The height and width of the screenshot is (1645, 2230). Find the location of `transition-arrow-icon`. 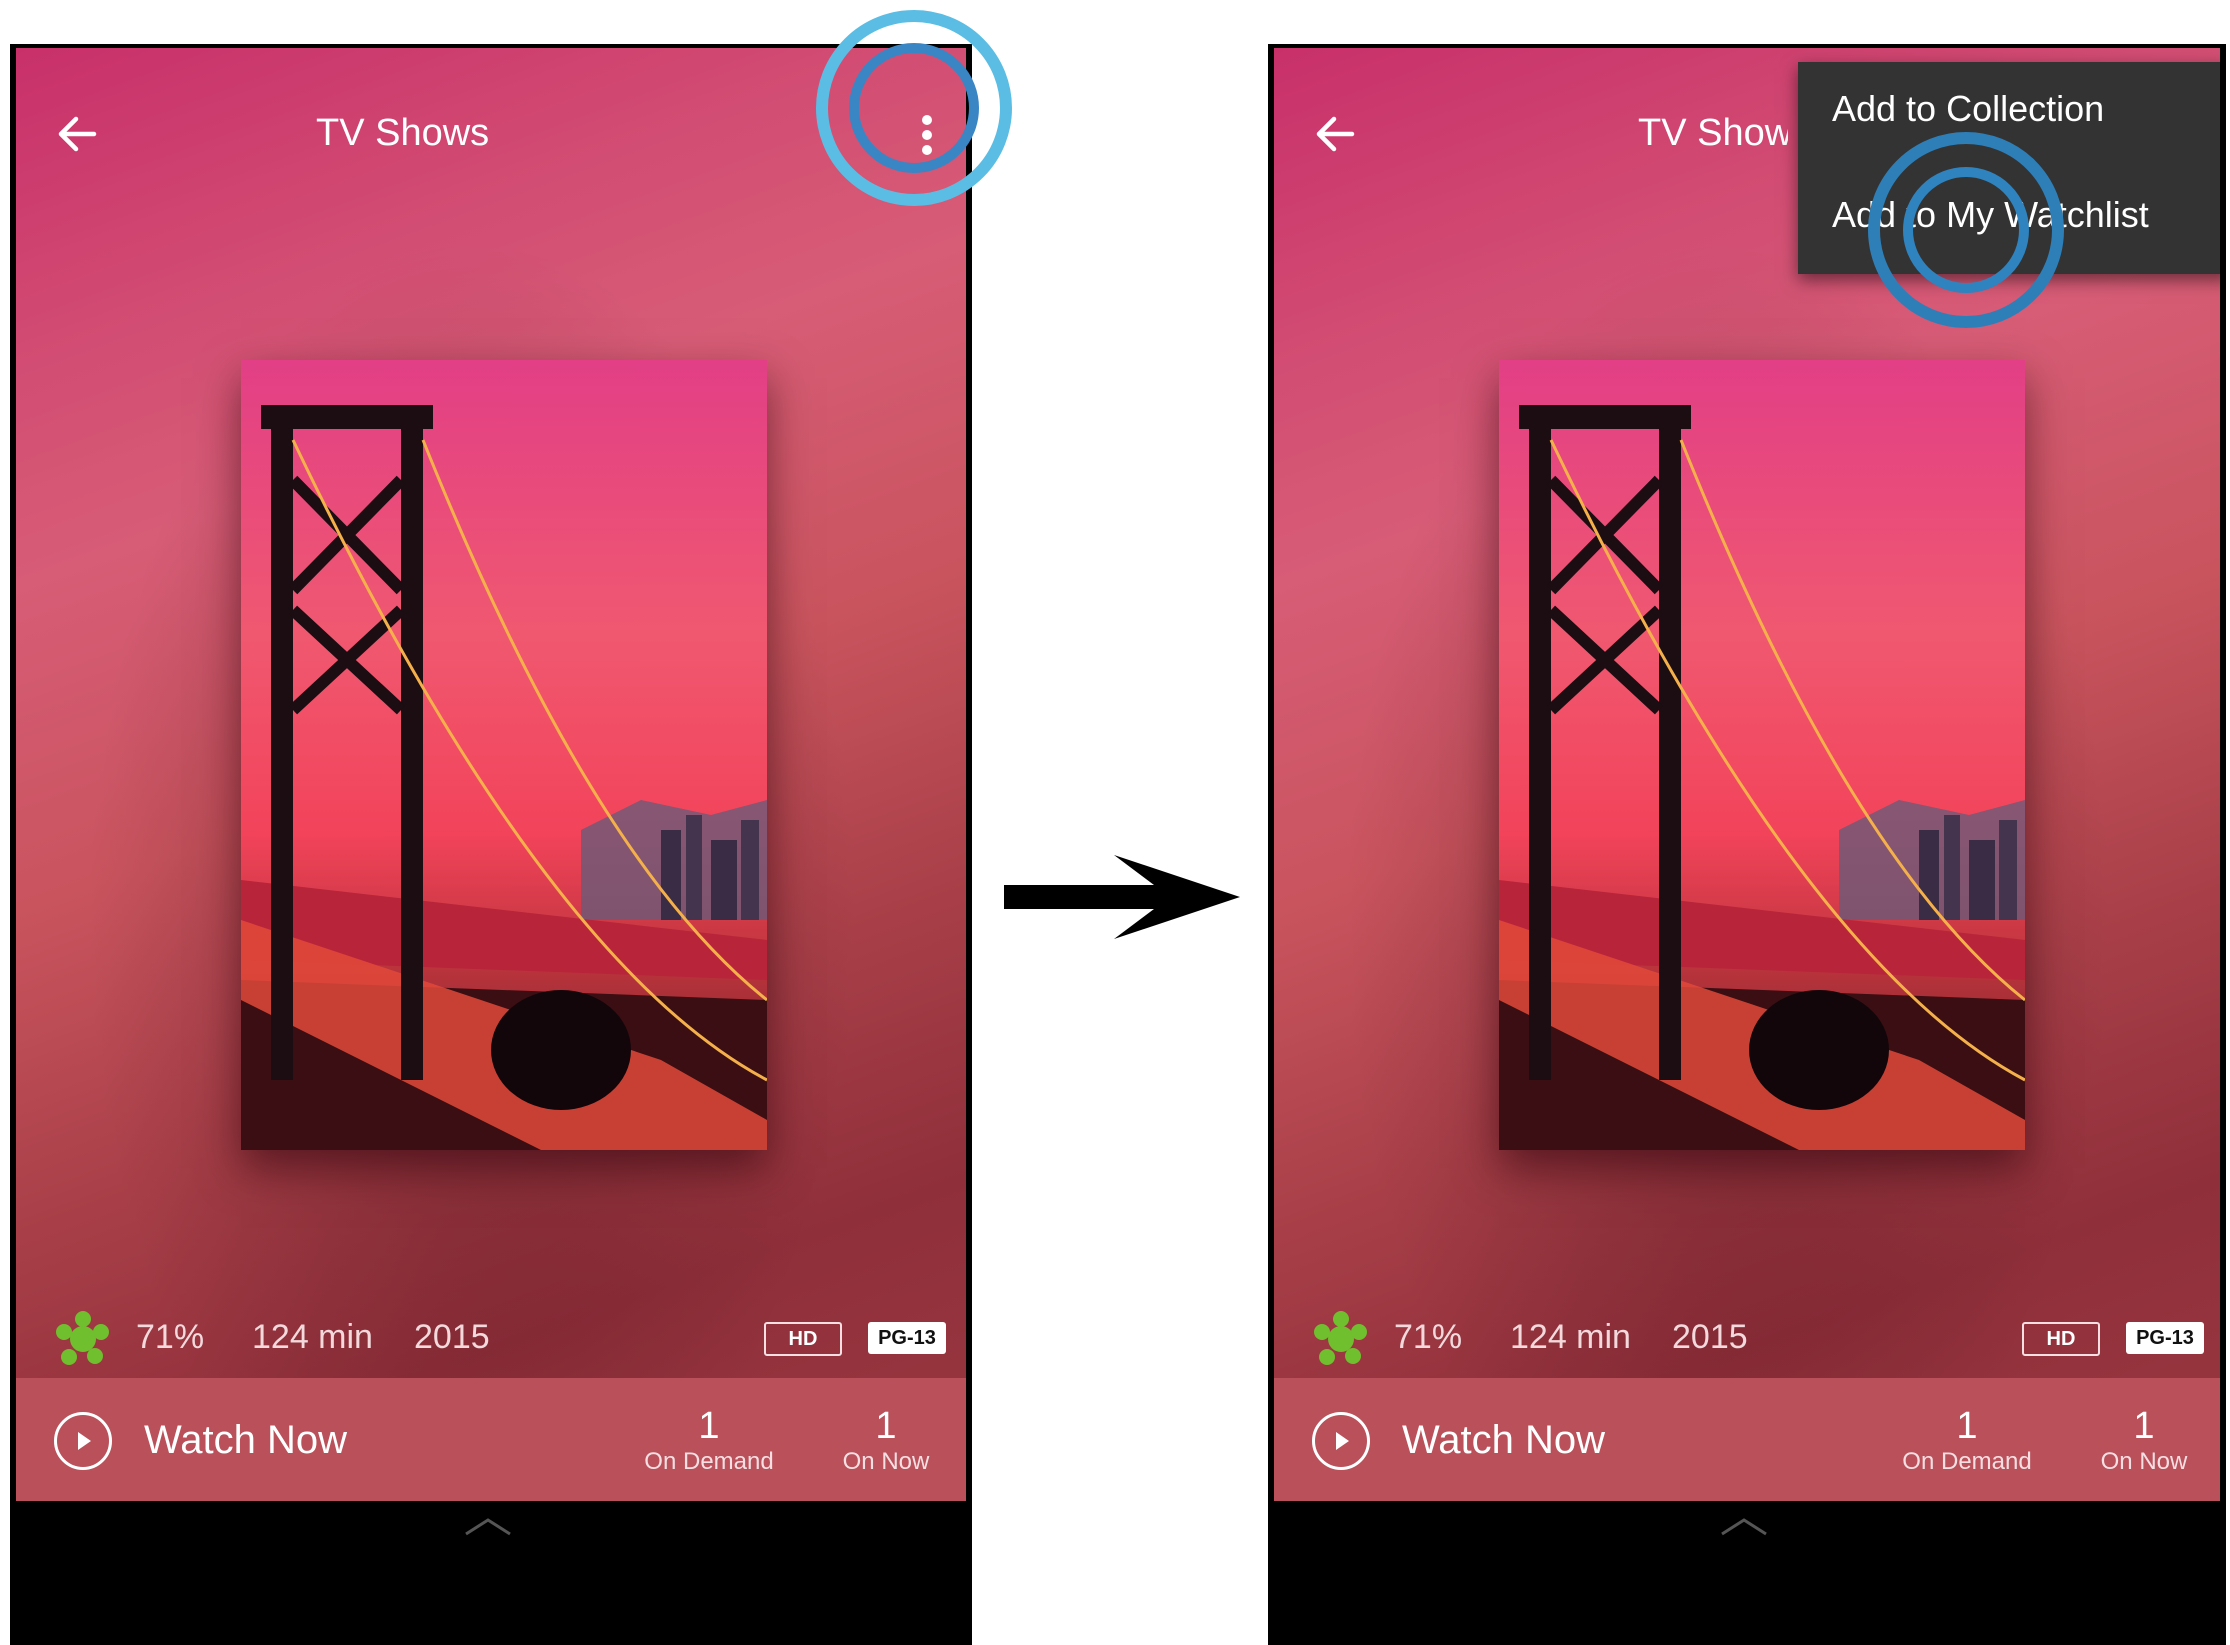

transition-arrow-icon is located at coordinates (1122, 897).